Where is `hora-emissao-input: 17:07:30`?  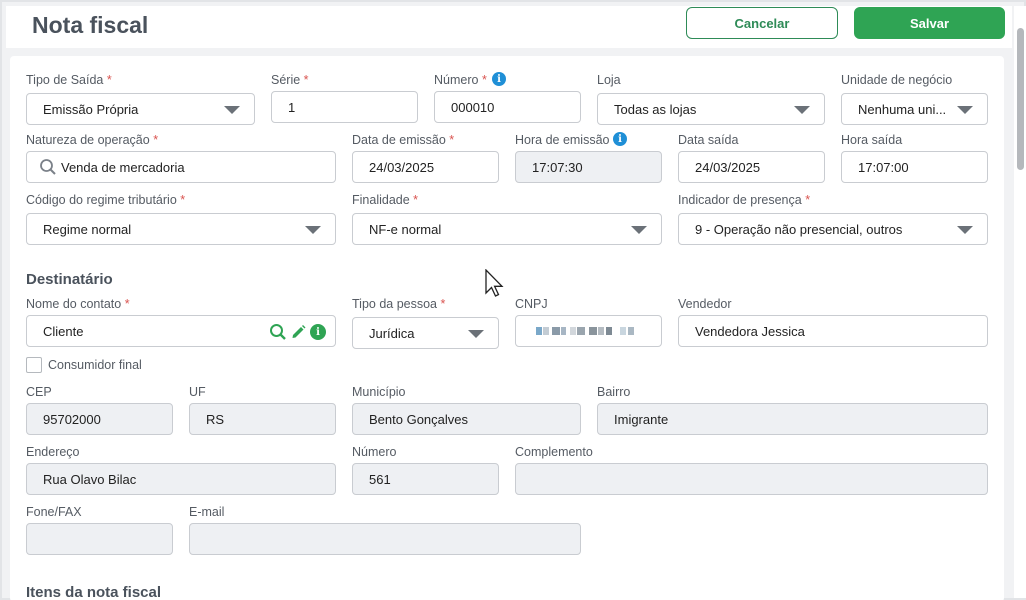 hora-emissao-input: 17:07:30 is located at coordinates (588, 167).